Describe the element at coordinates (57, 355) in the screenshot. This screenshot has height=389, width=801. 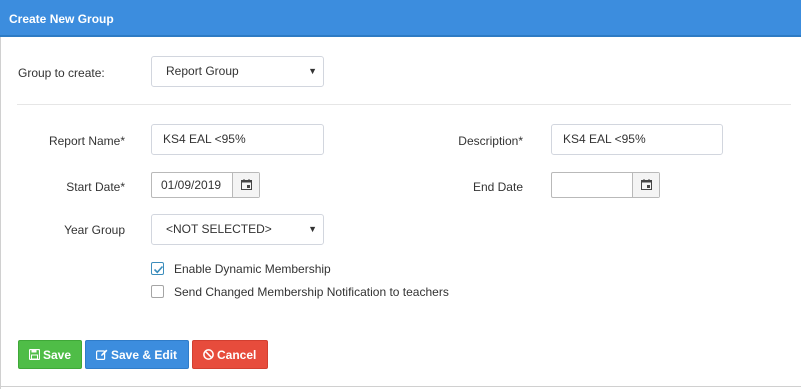
I see `save-button-label: Save` at that location.